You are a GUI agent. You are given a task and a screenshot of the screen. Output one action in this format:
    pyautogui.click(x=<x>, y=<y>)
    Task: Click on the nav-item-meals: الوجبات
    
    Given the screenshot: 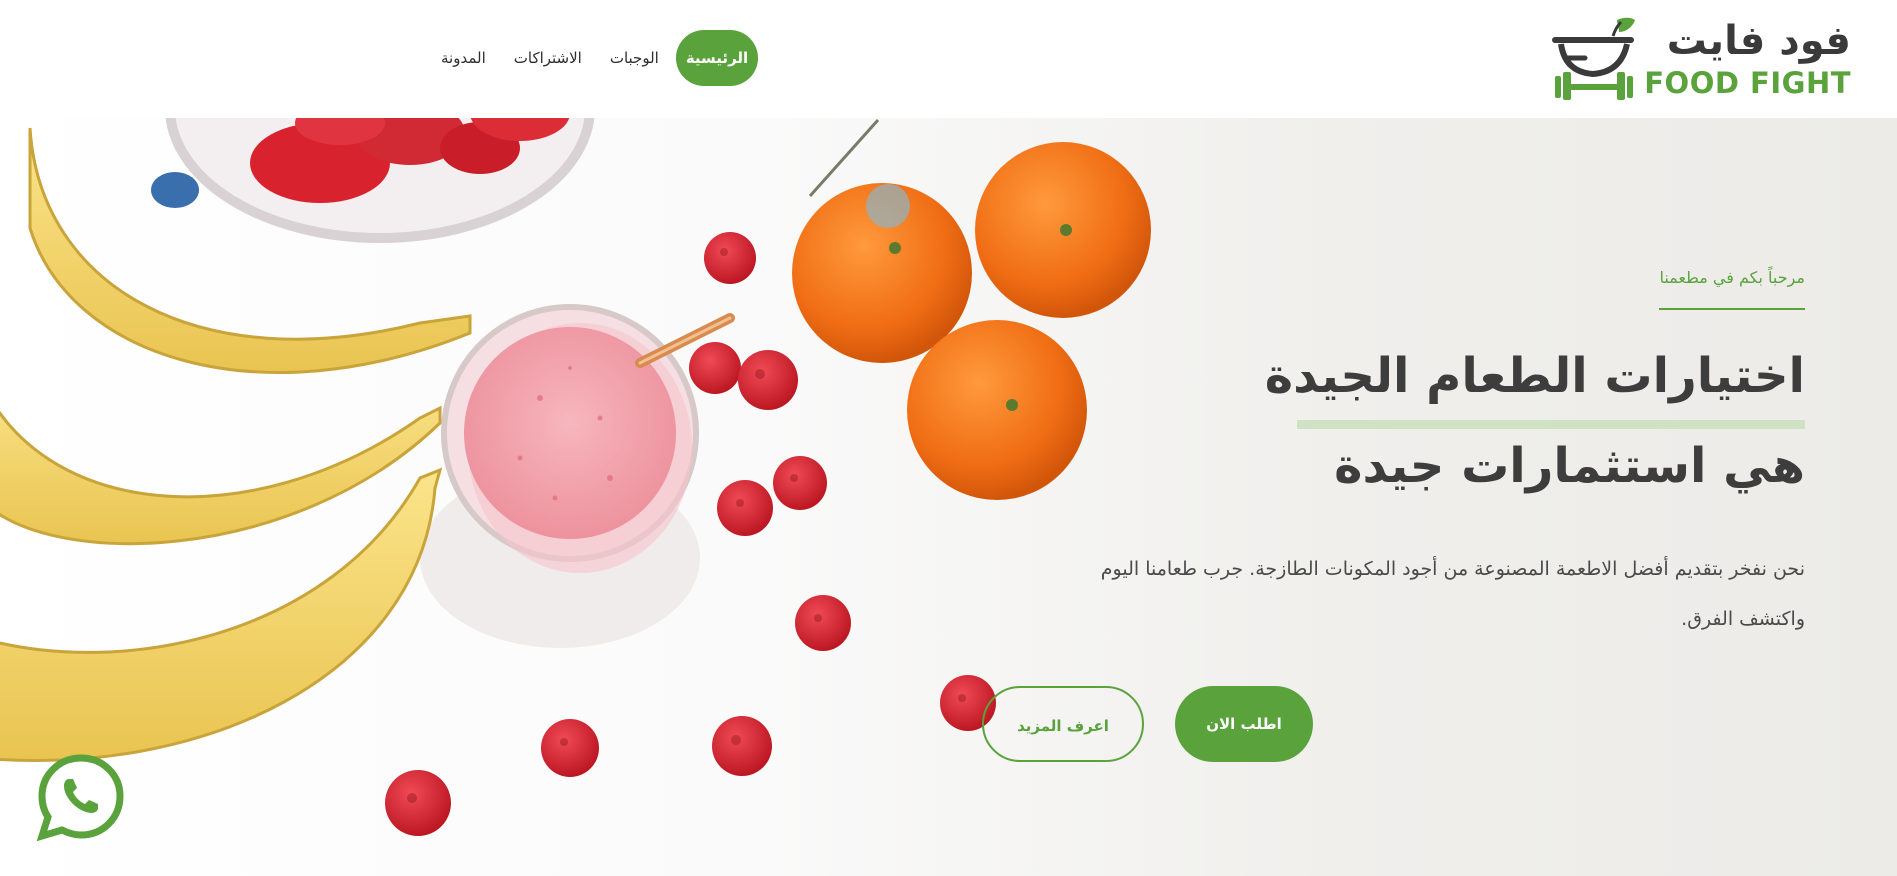 What is the action you would take?
    pyautogui.click(x=634, y=58)
    